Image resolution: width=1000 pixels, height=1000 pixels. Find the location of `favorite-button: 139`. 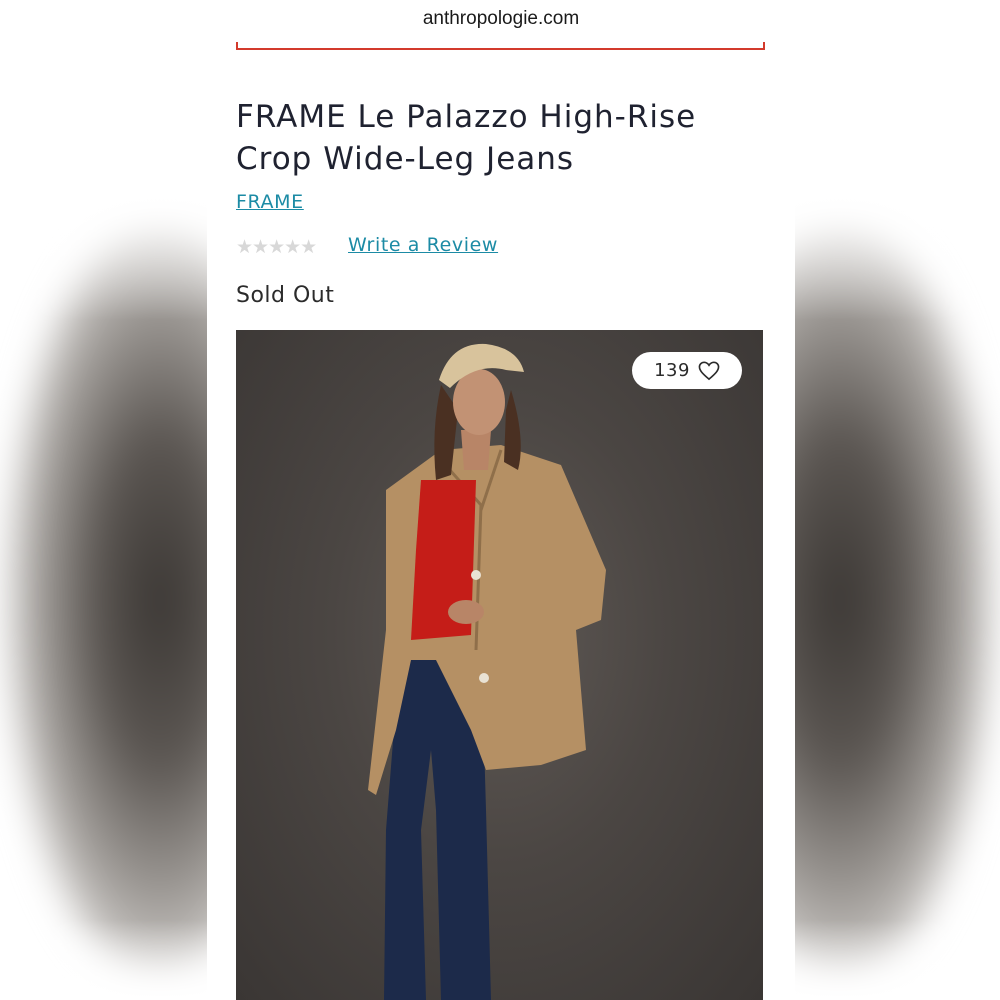

favorite-button: 139 is located at coordinates (687, 370).